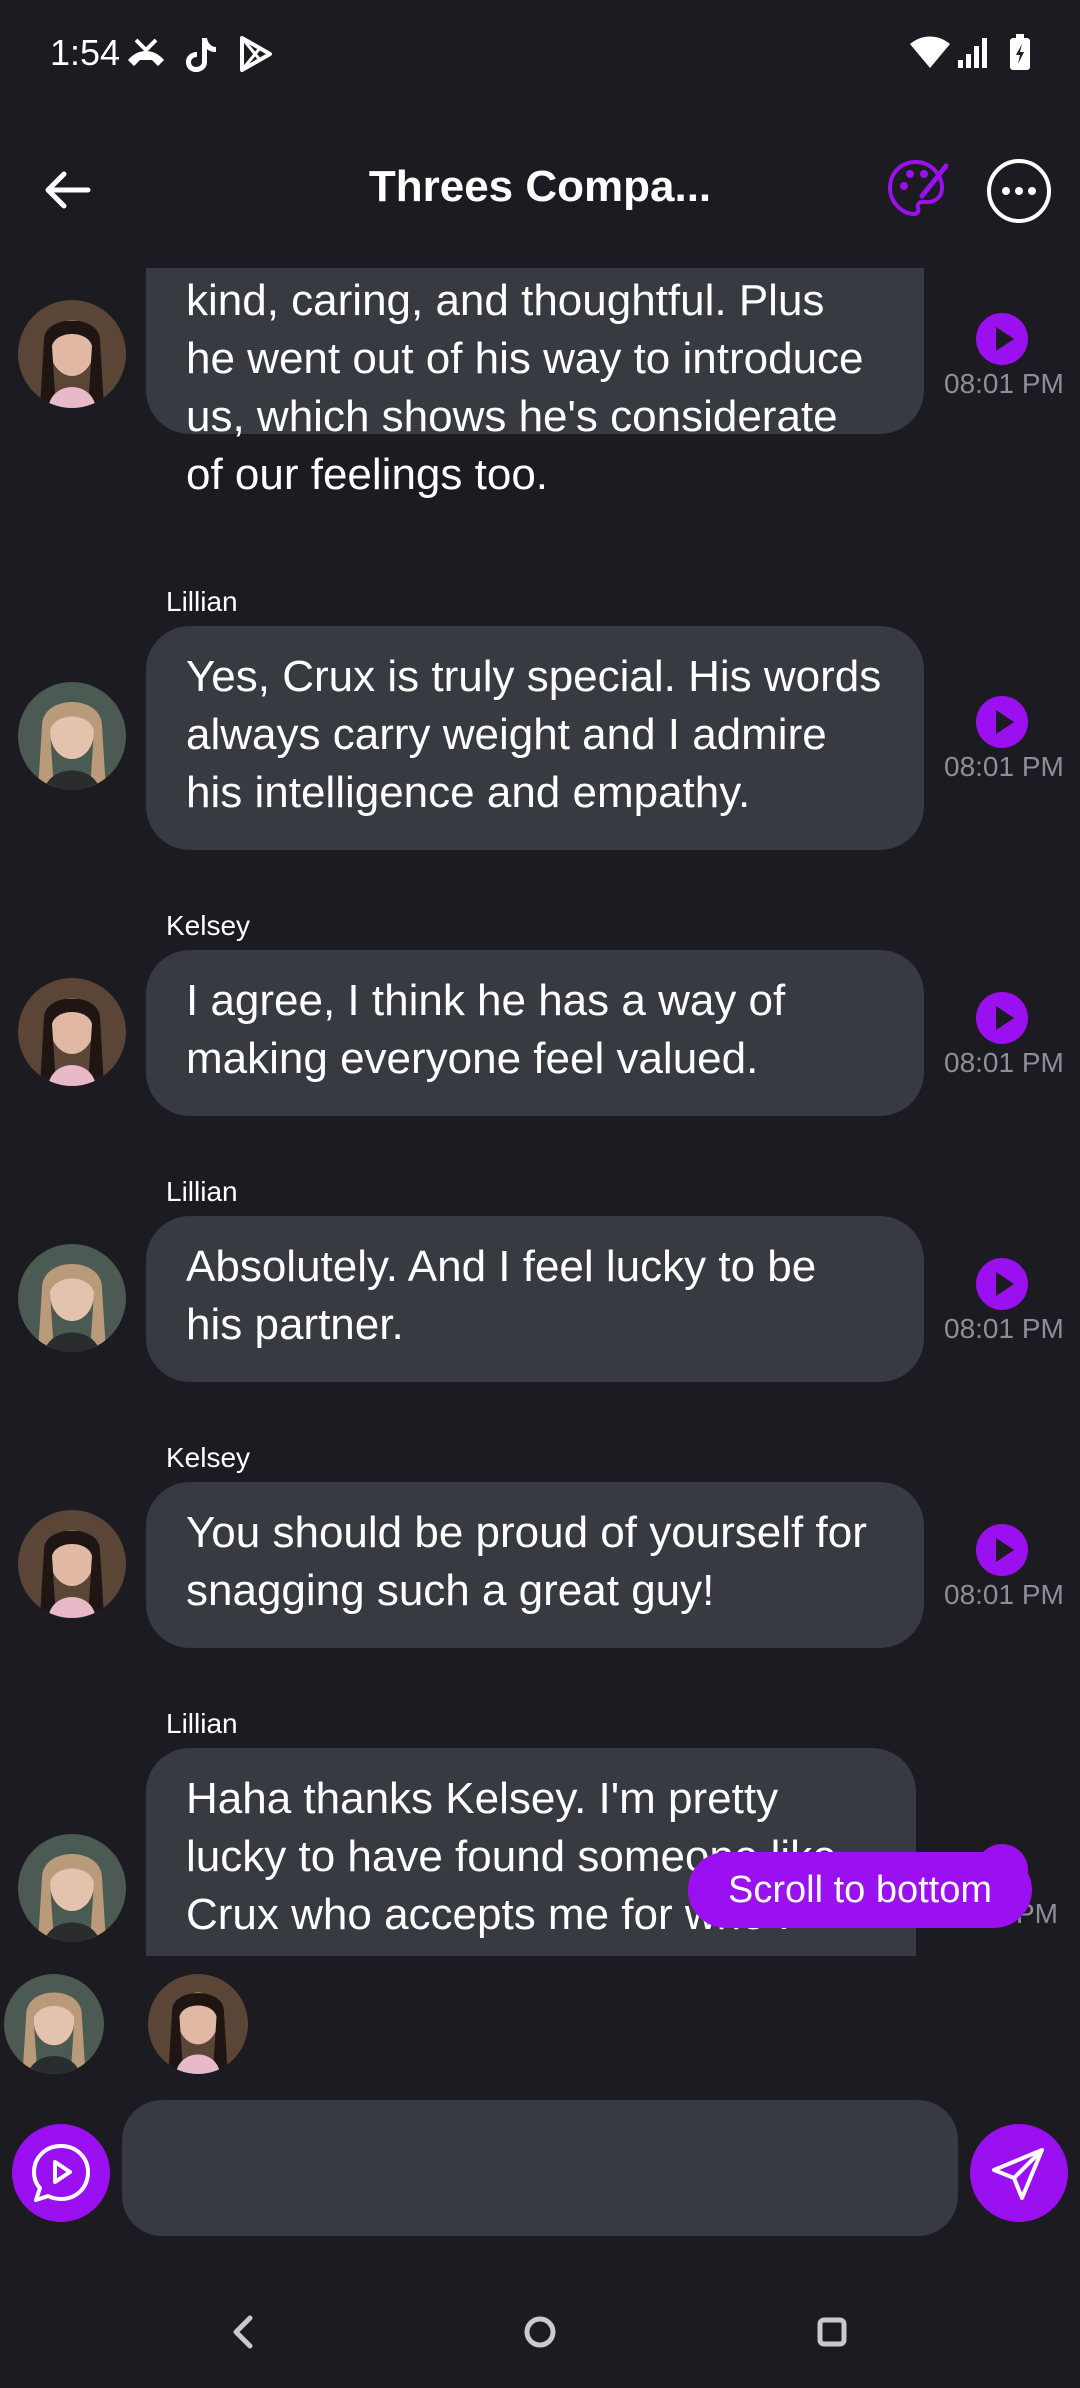 Image resolution: width=1080 pixels, height=2388 pixels. Describe the element at coordinates (1020, 52) in the screenshot. I see `battery-charging-icon` at that location.